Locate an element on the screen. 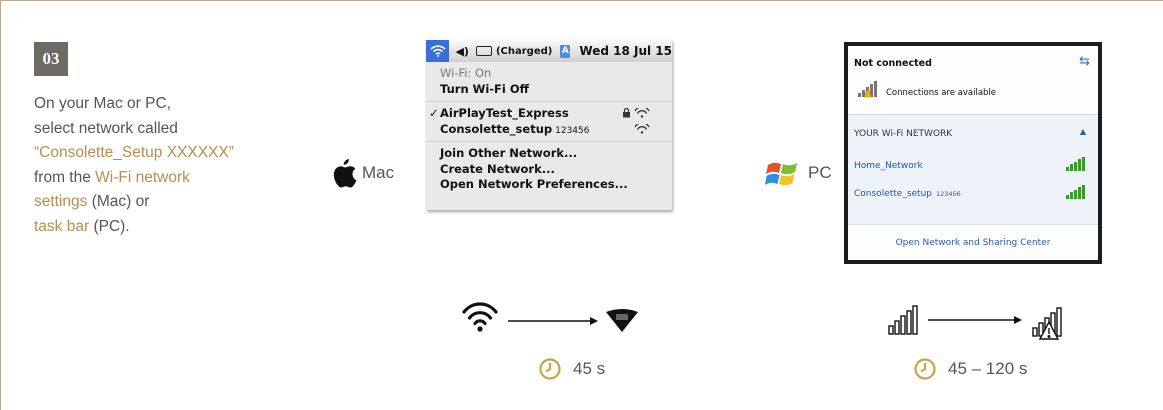  pc-timer-text: 45 – 120 s is located at coordinates (988, 368).